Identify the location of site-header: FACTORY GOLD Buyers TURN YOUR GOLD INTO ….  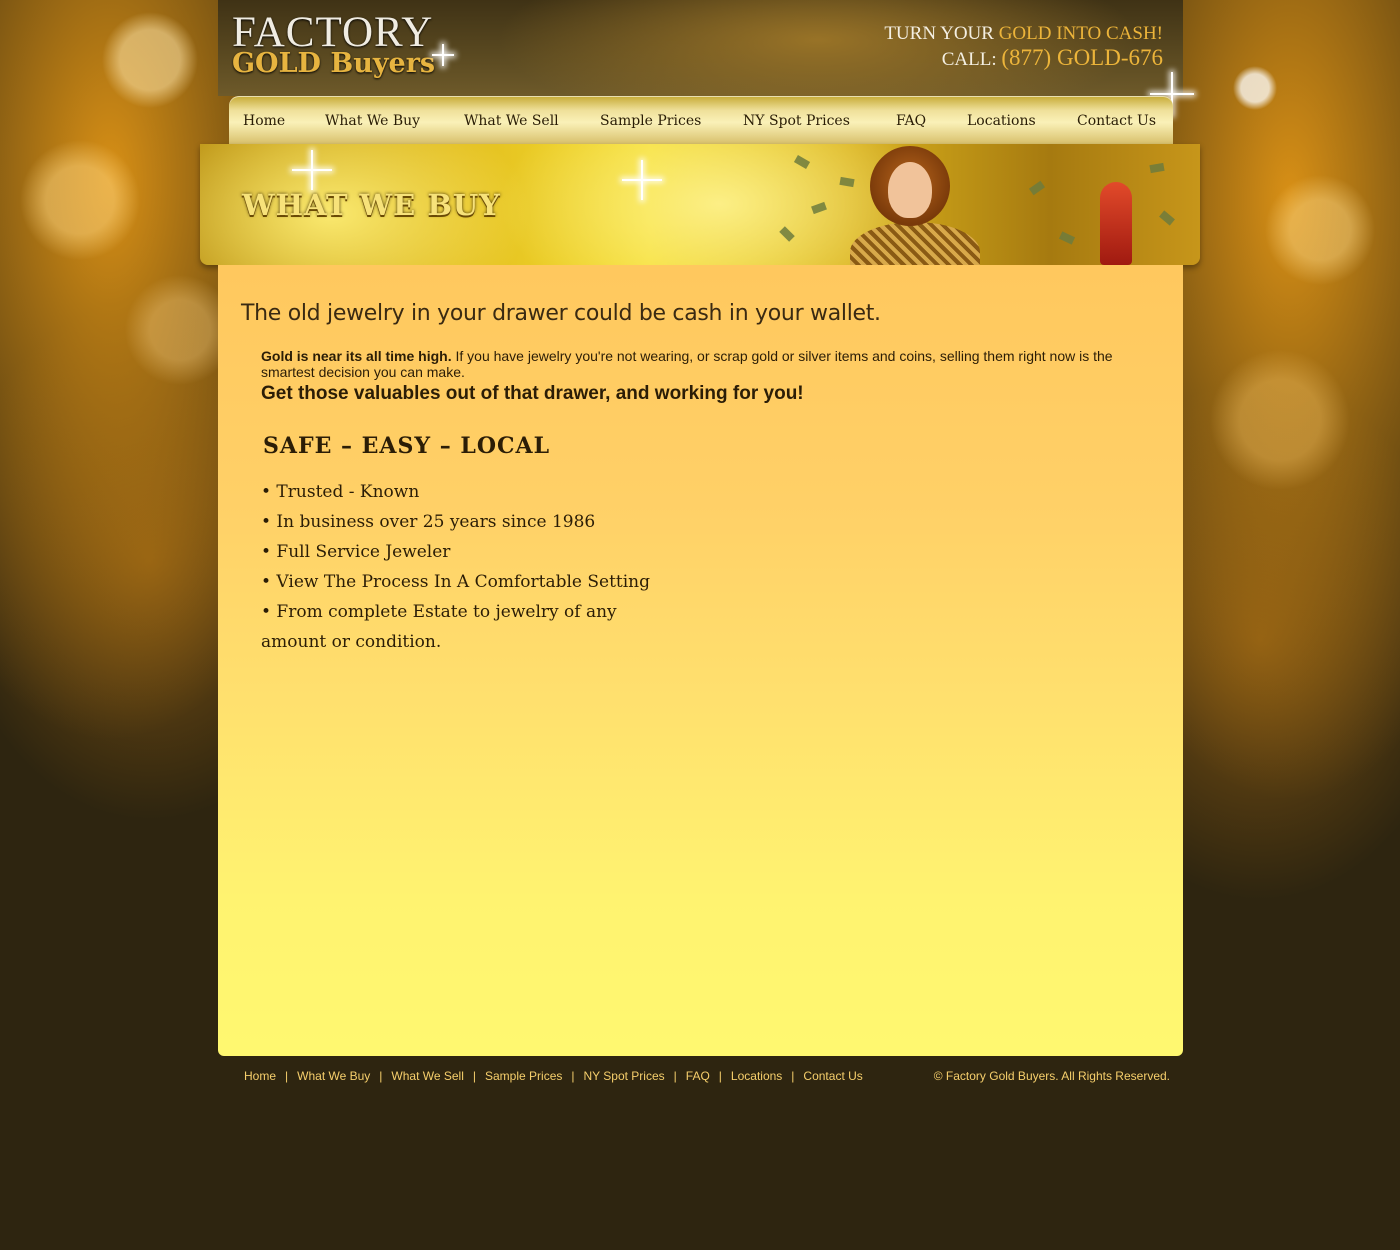
(700, 48).